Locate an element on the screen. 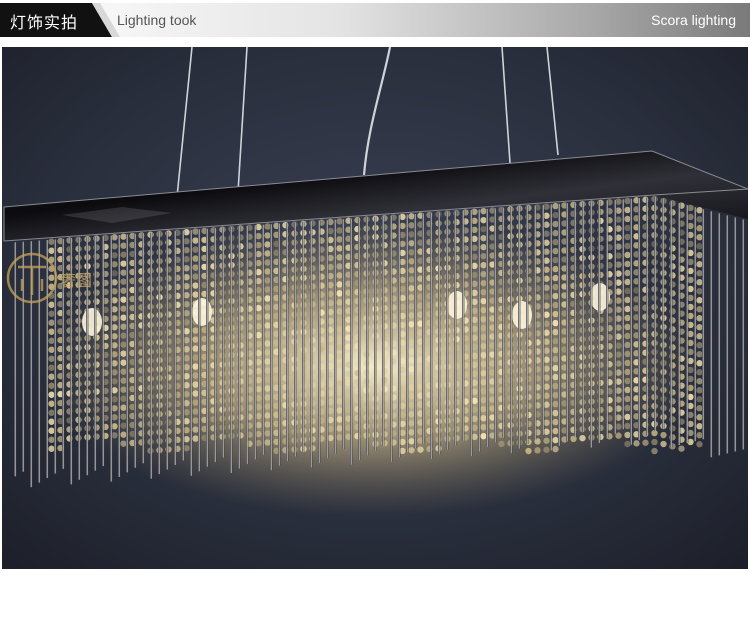 The height and width of the screenshot is (627, 750). section-subtitle: Lighting took is located at coordinates (156, 20).